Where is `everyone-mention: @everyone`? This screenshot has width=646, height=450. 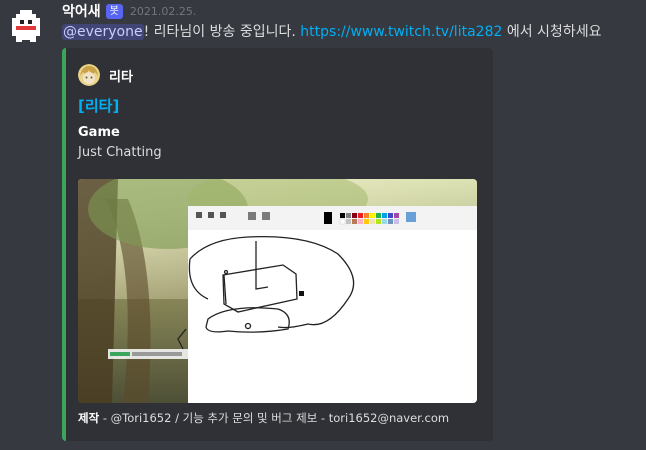 everyone-mention: @everyone is located at coordinates (103, 32).